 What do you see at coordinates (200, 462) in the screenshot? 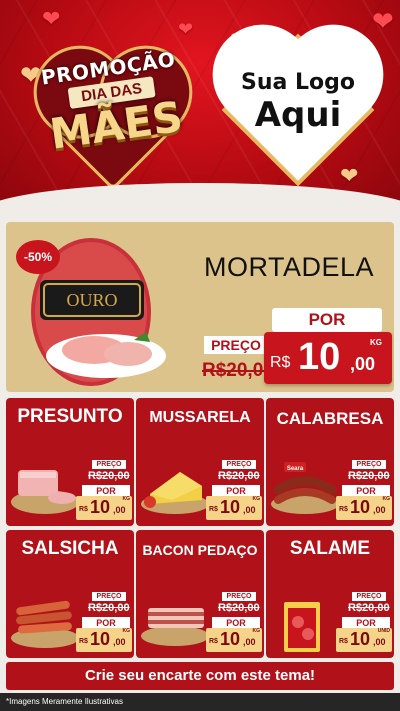
I see `product-card: MUSSARELA PREÇO R$20,00 POR R$ 10 ,00 KG` at bounding box center [200, 462].